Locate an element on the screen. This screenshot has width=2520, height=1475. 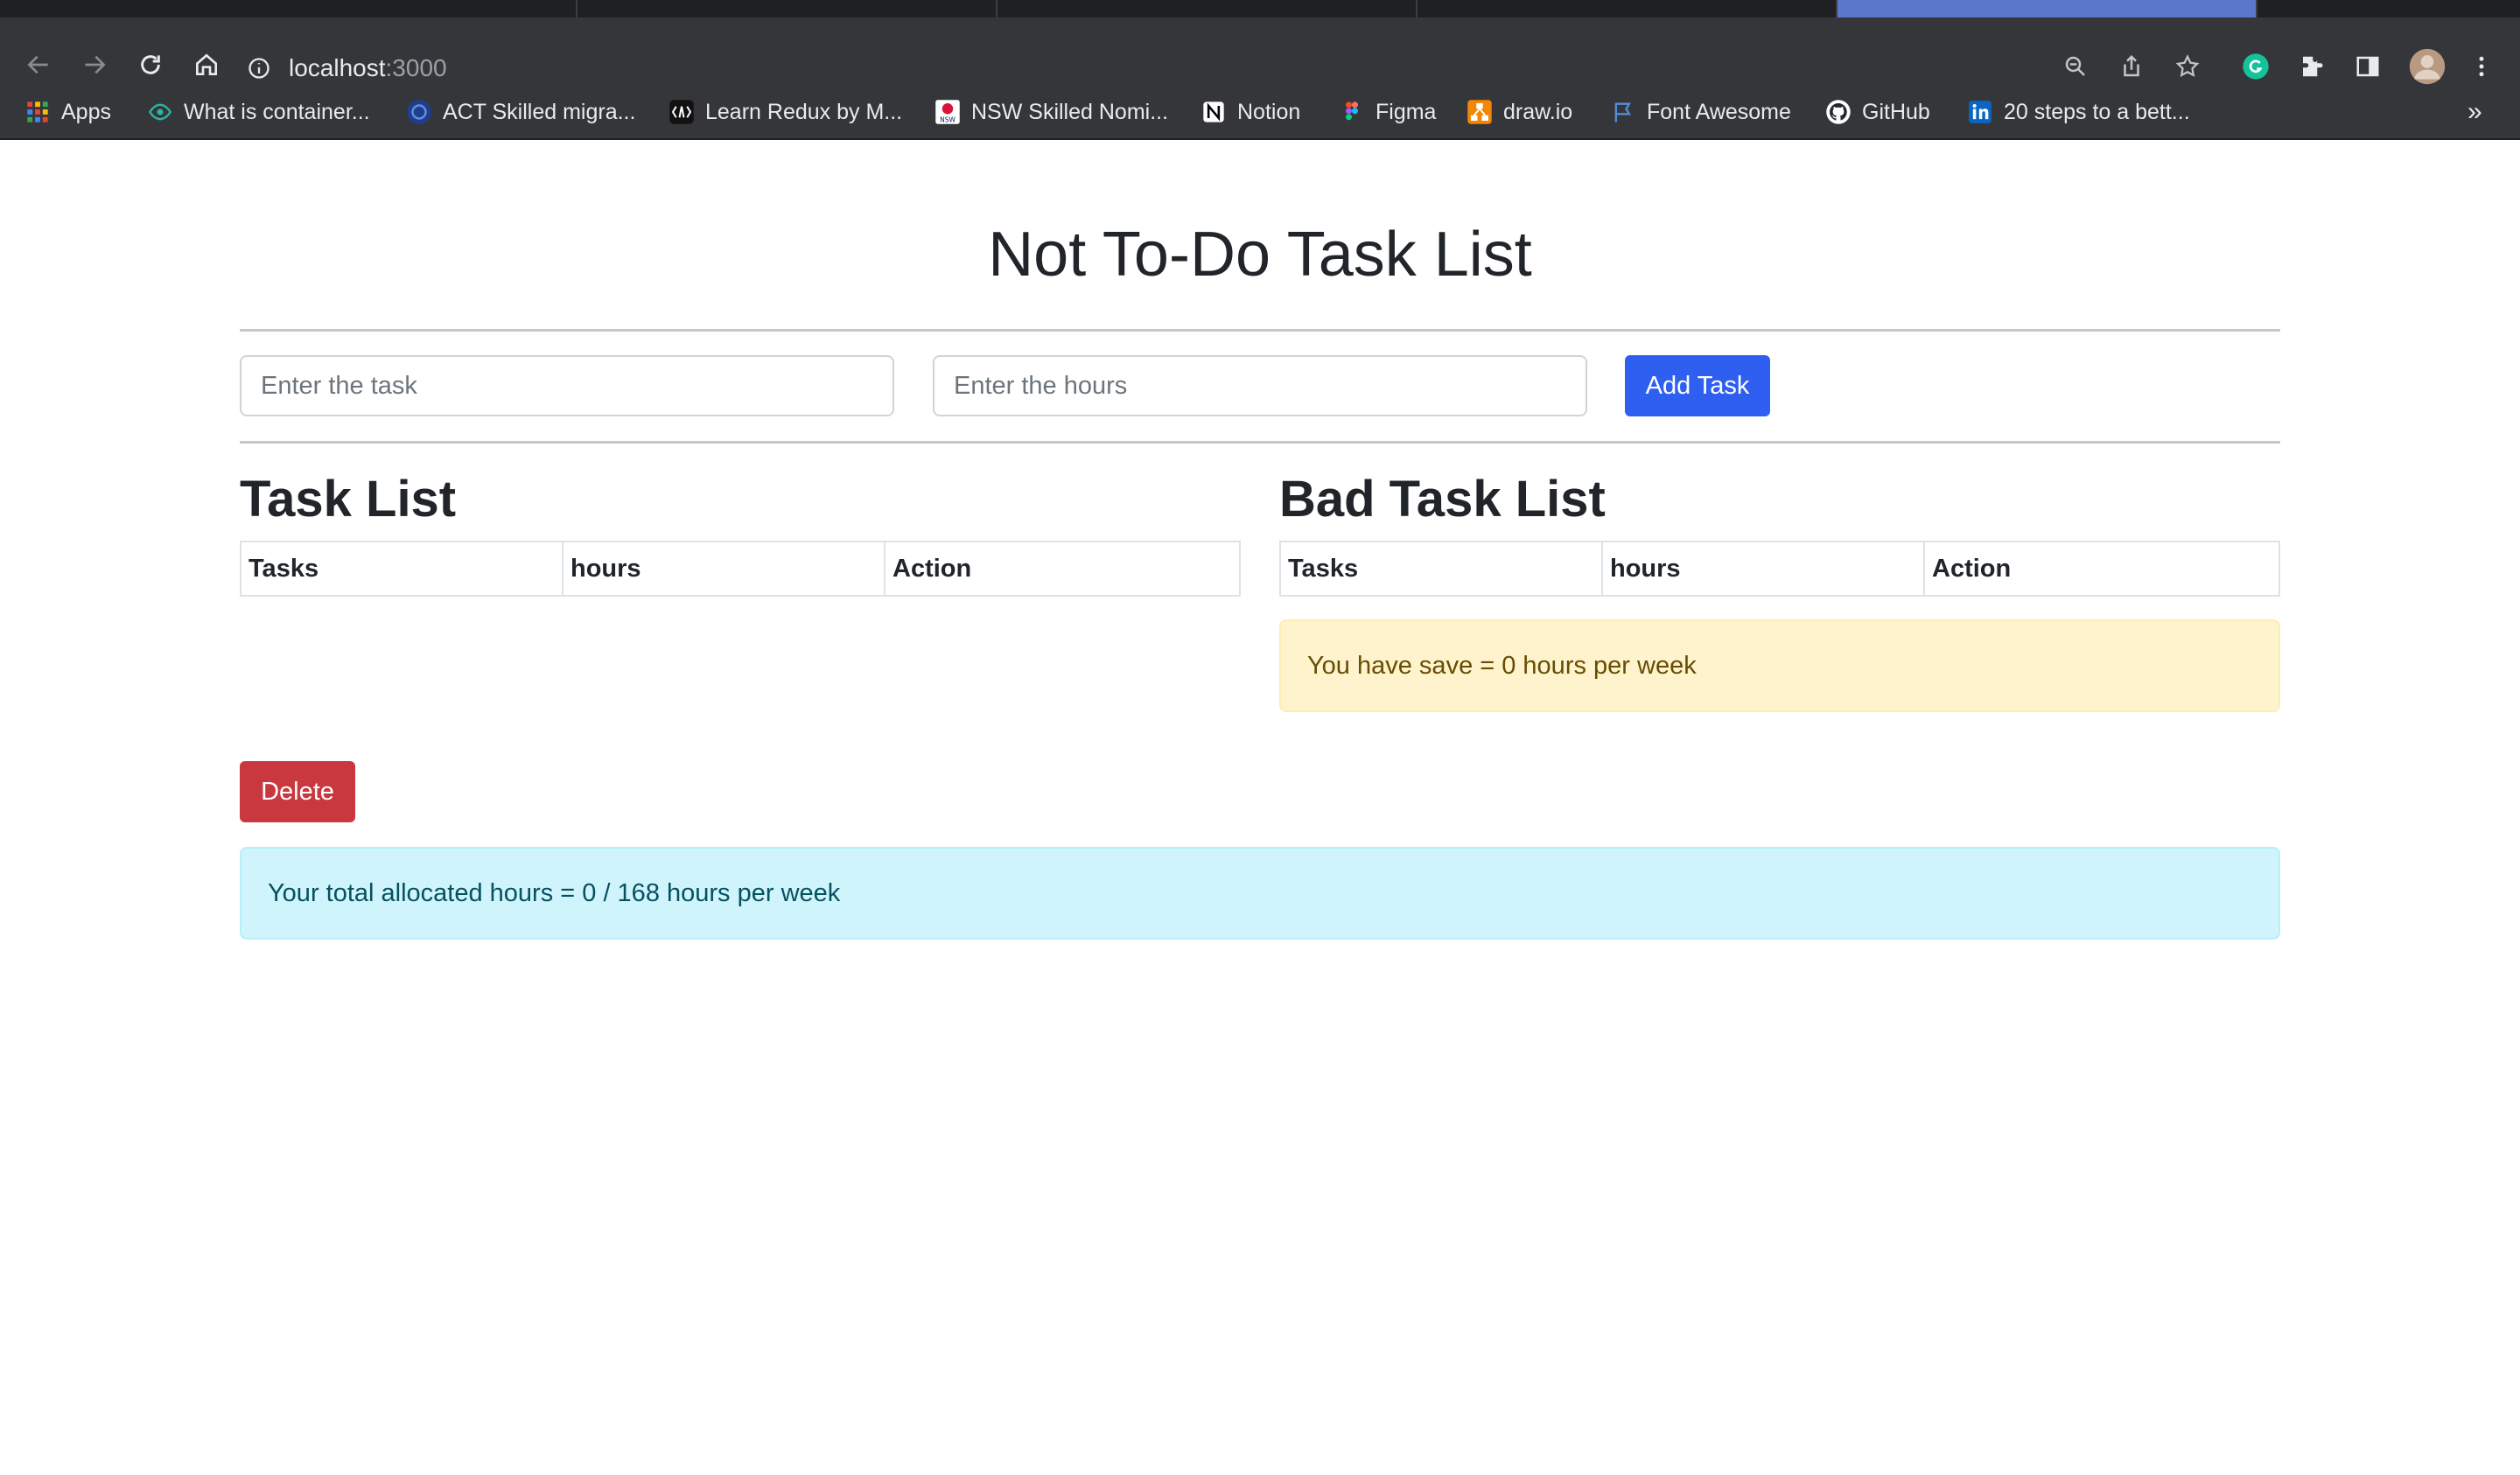
arrow-right-icon is located at coordinates (95, 64).